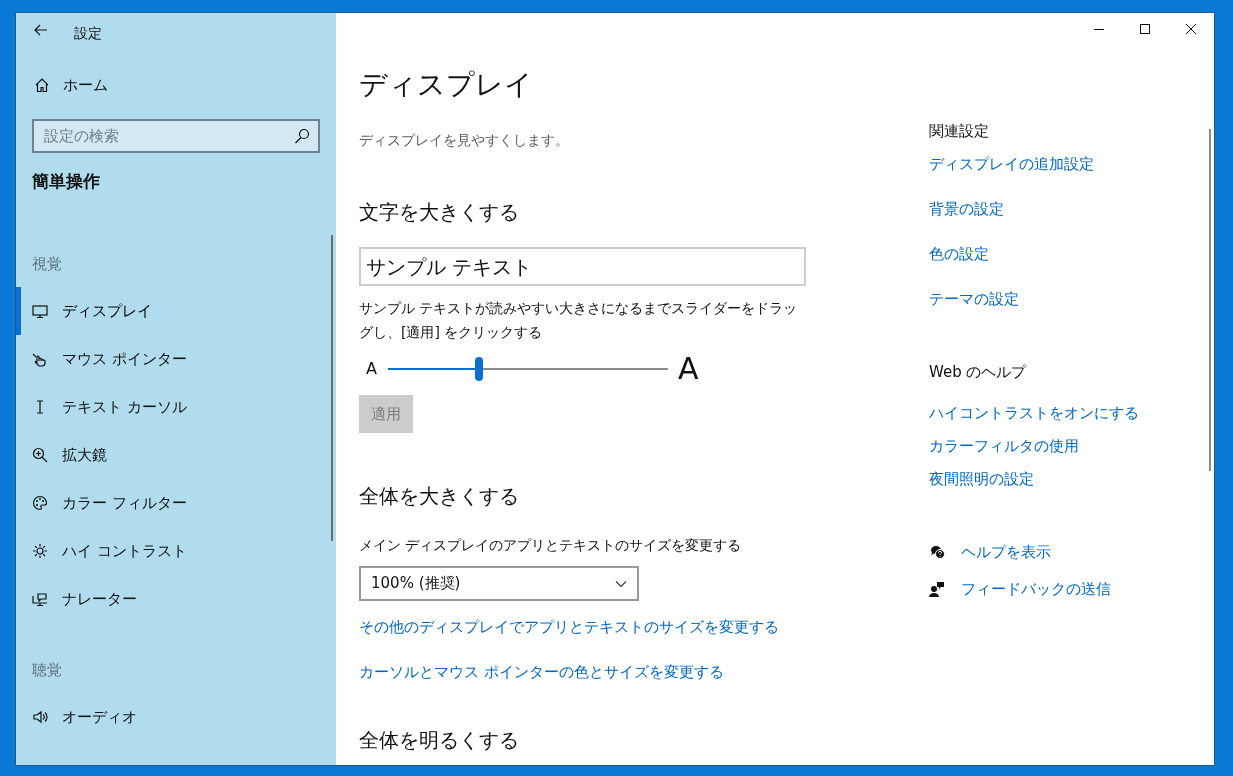 The image size is (1233, 776). Describe the element at coordinates (959, 254) in the screenshot. I see `related-link: 色の設定` at that location.